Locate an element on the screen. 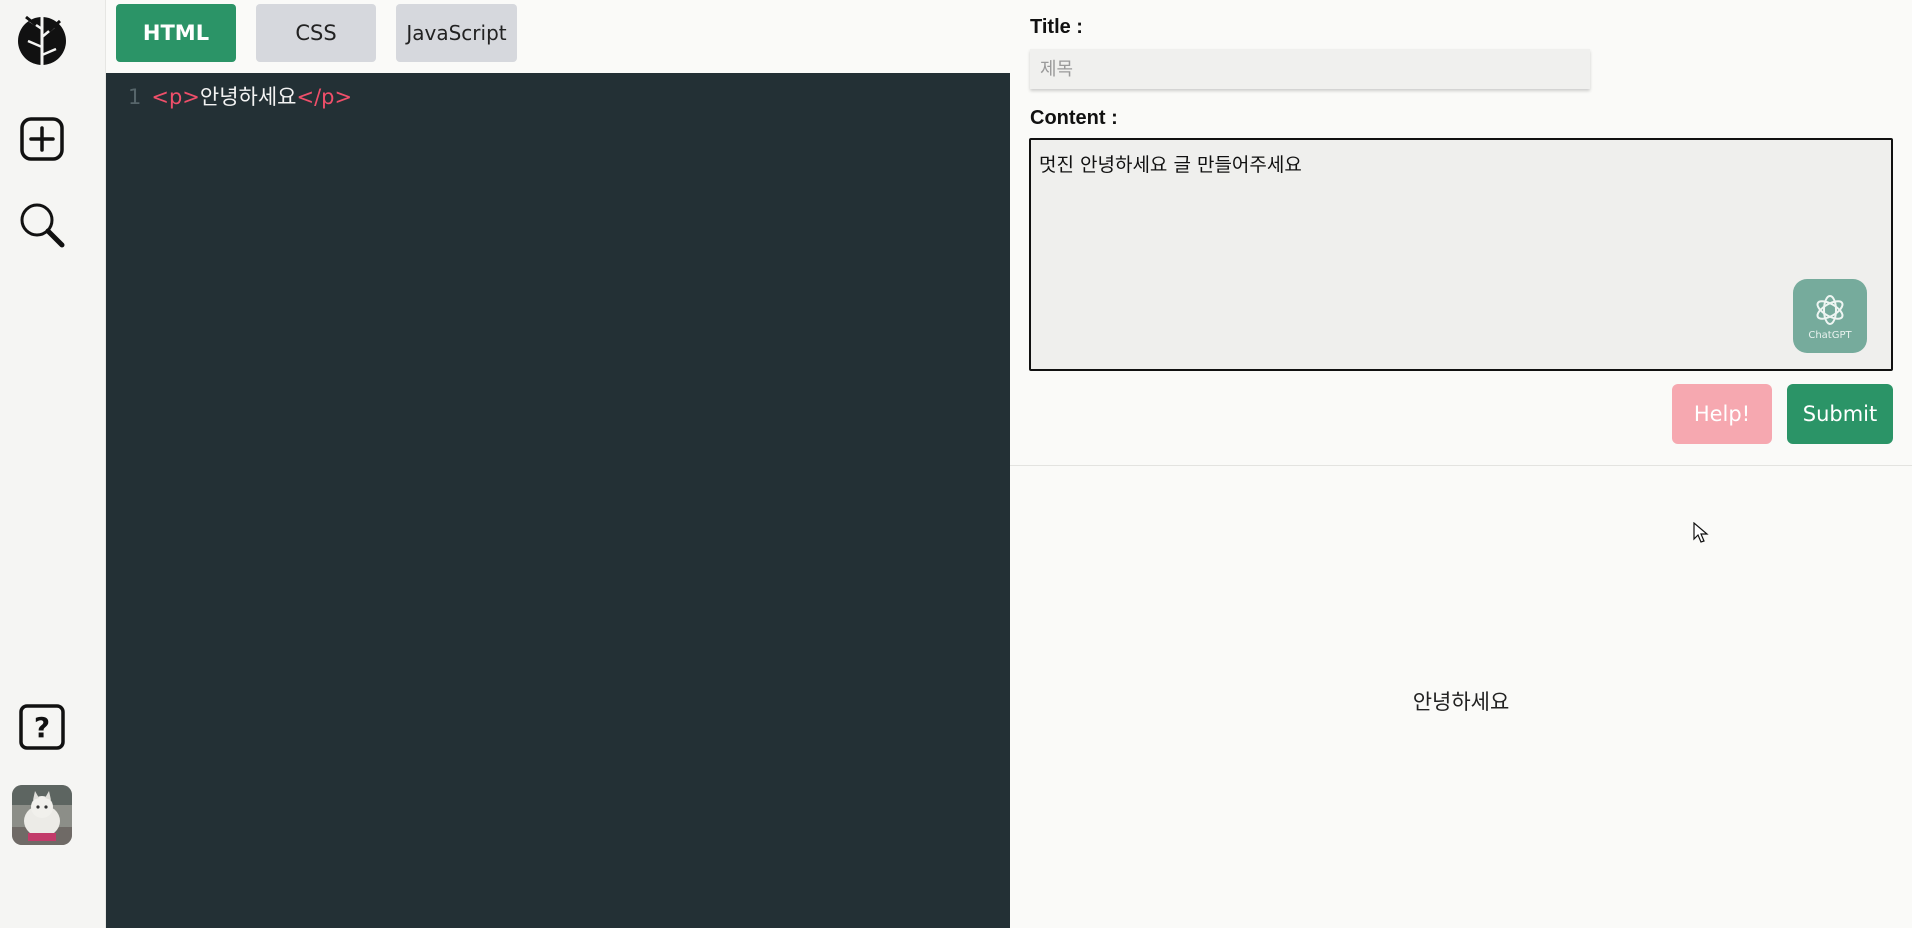 The image size is (1912, 928). bamboo-logo-icon is located at coordinates (42, 41).